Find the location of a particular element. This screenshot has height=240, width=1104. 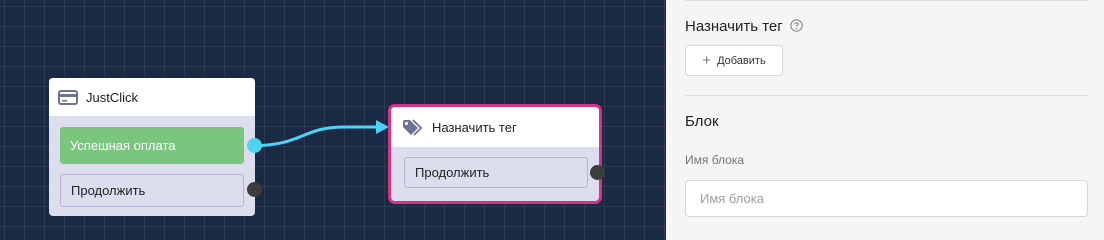

assign-tag-section-label: Назначить тег is located at coordinates (734, 26).